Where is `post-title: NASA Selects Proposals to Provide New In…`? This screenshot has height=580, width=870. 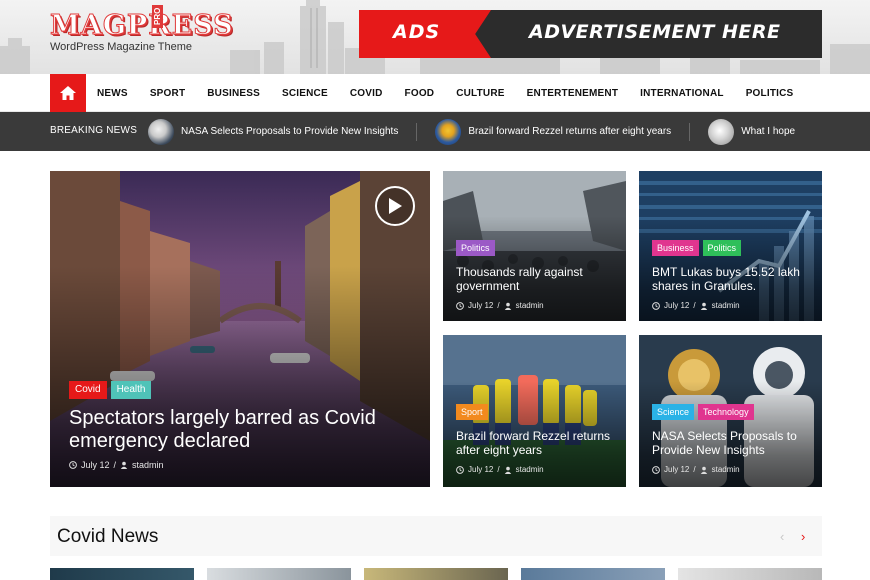
post-title: NASA Selects Proposals to Provide New In… is located at coordinates (734, 443).